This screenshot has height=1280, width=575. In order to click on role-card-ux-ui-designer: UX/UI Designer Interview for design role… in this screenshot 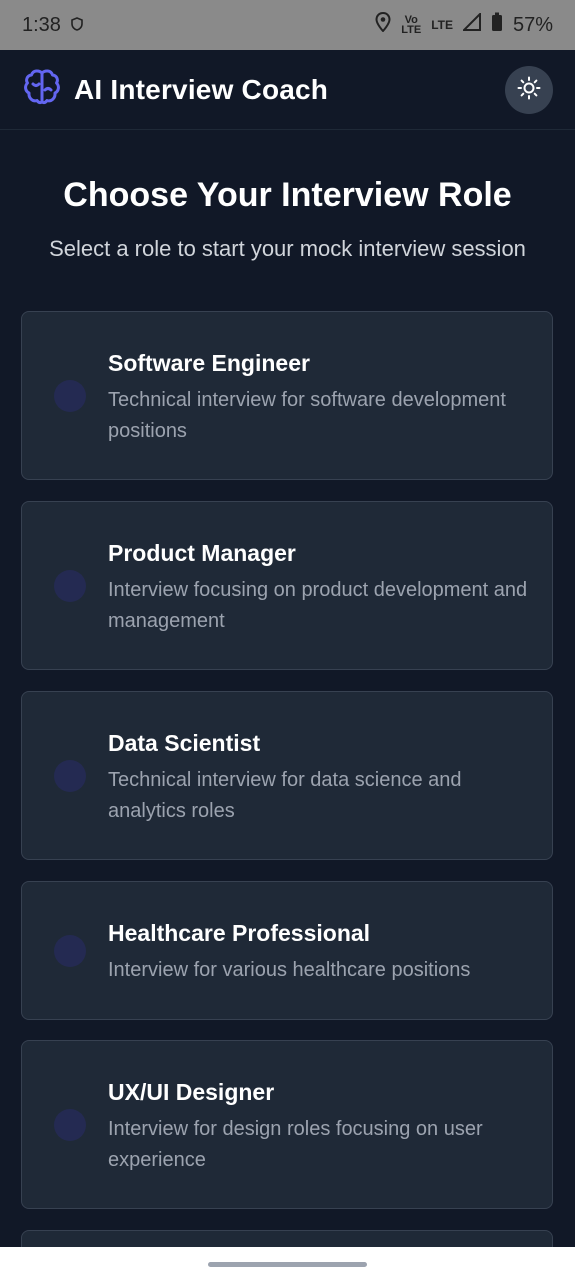, I will do `click(287, 1124)`.